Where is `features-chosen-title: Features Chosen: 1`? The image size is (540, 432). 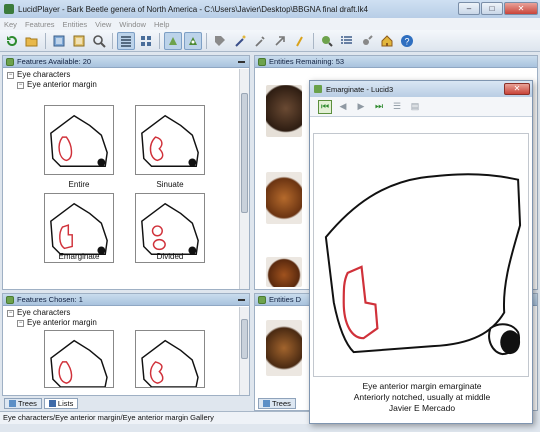 features-chosen-title: Features Chosen: 1 is located at coordinates (50, 299).